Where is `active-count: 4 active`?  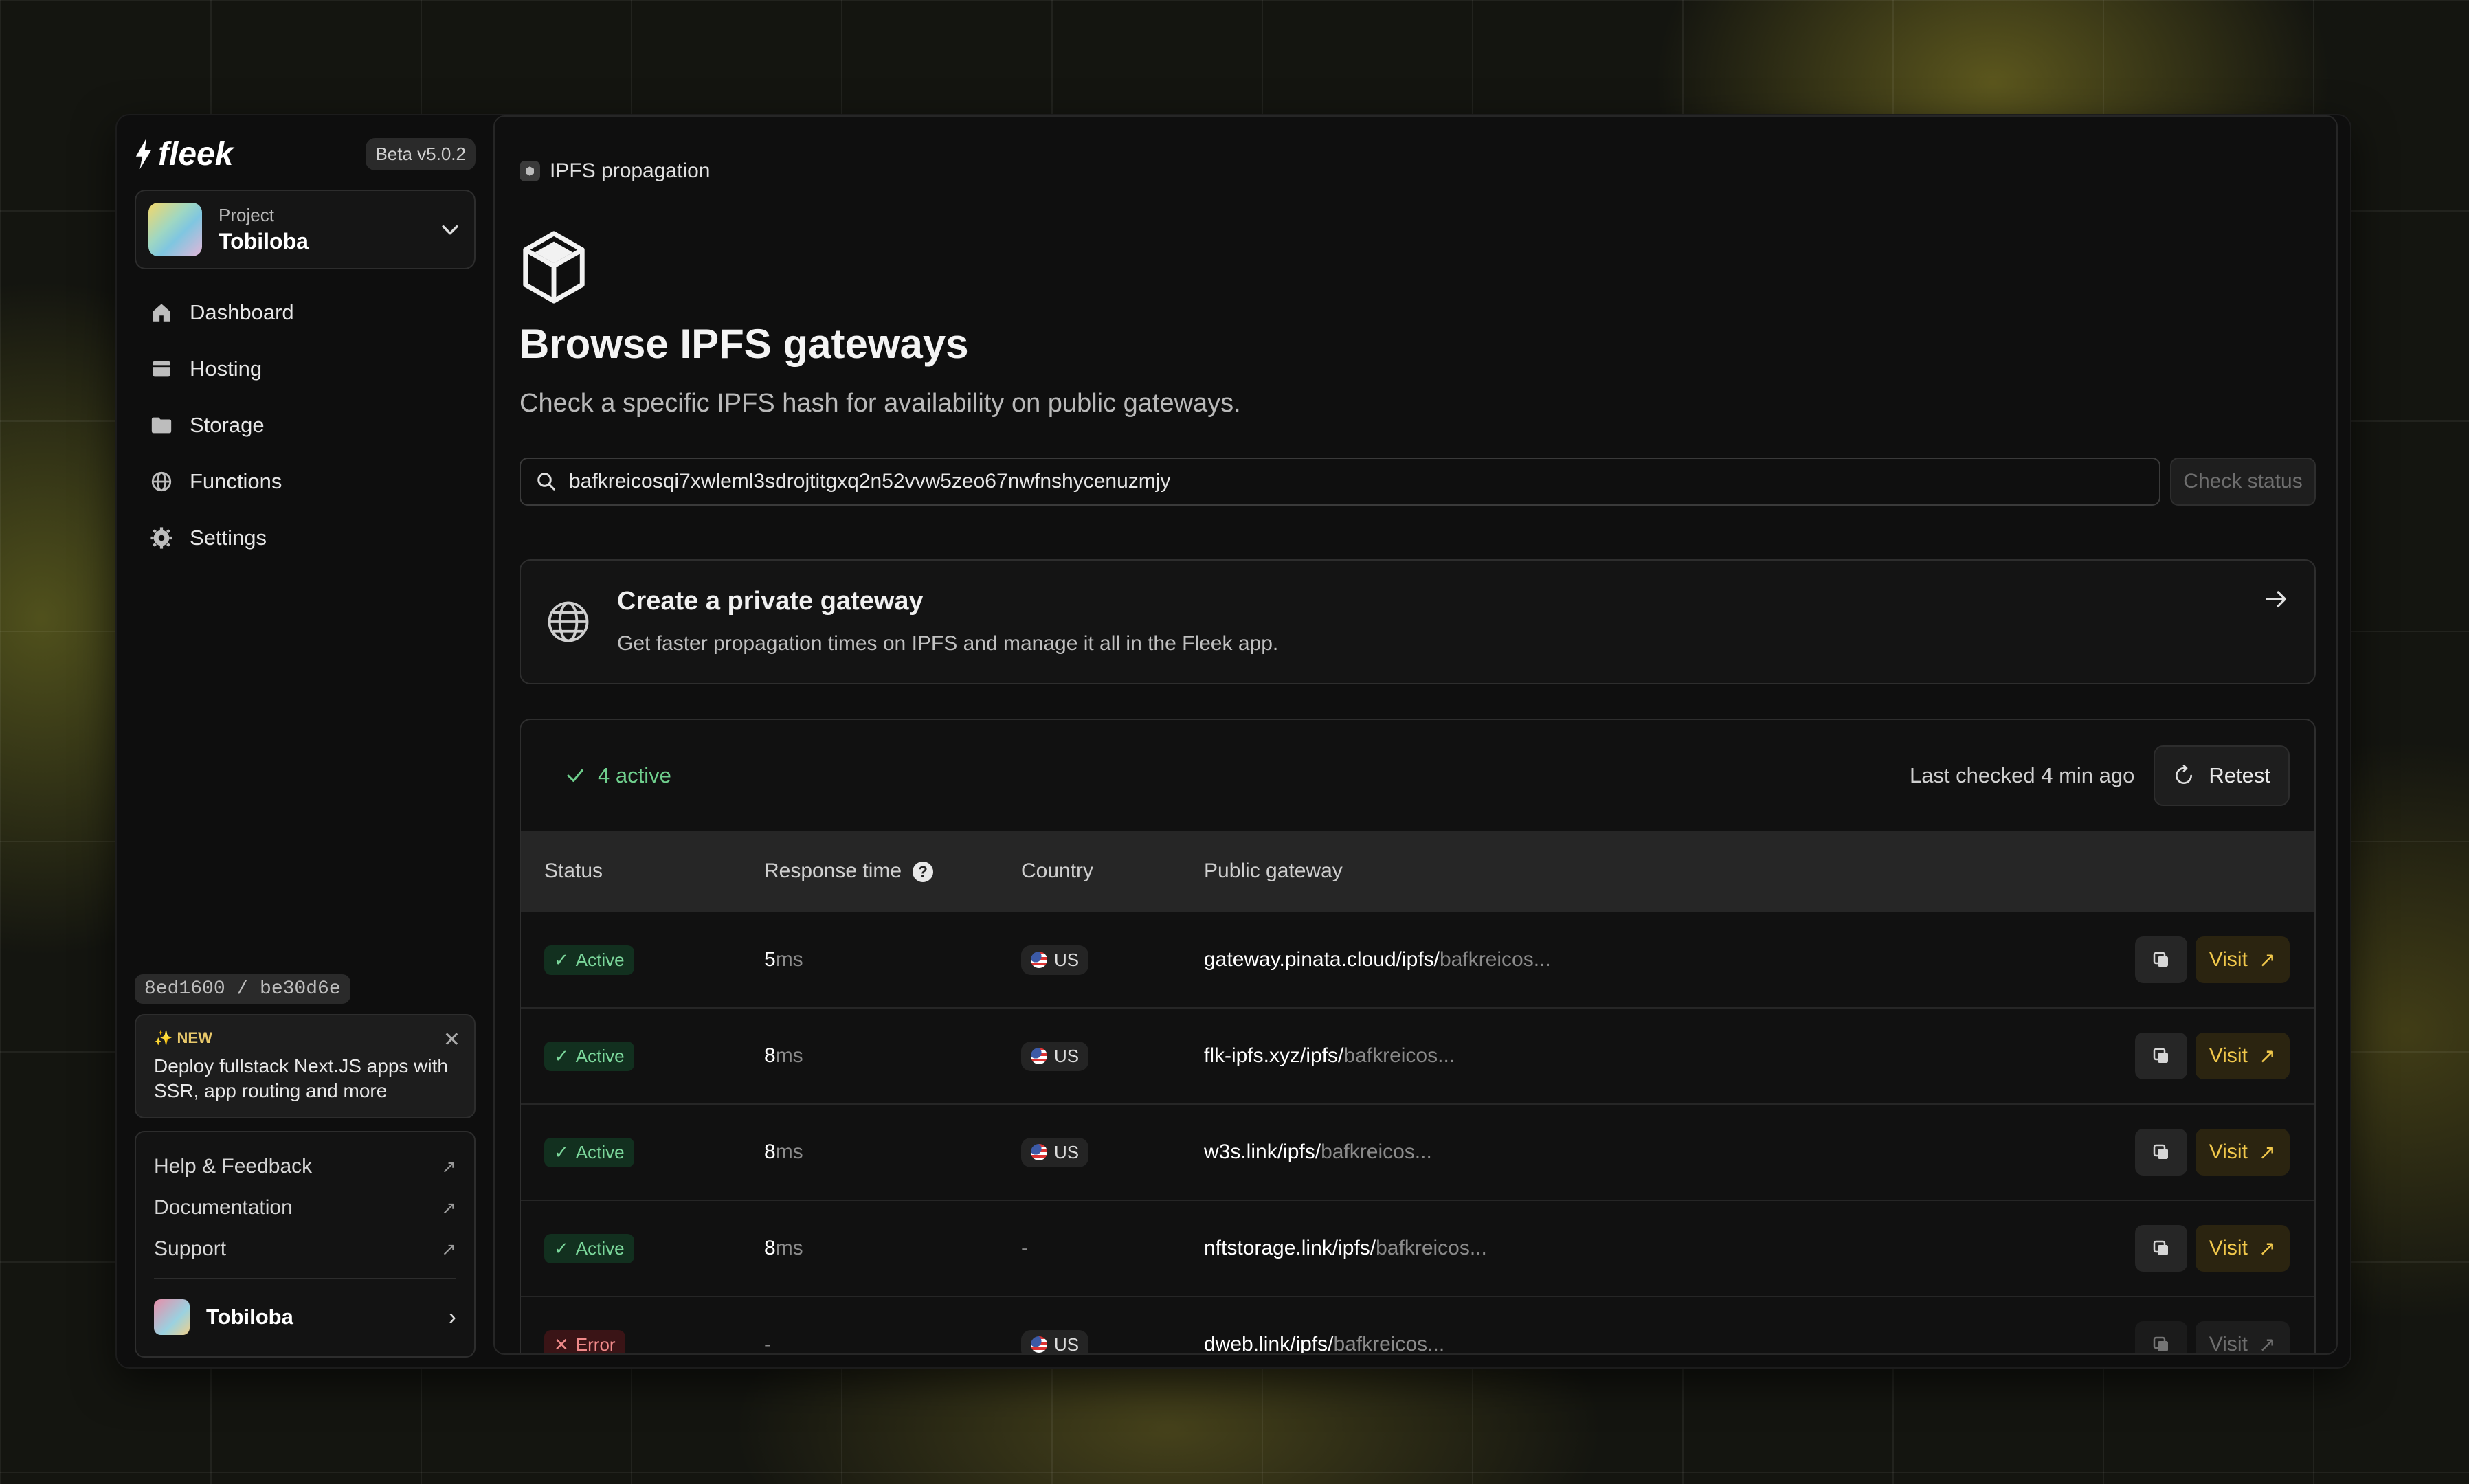
active-count: 4 active is located at coordinates (618, 775).